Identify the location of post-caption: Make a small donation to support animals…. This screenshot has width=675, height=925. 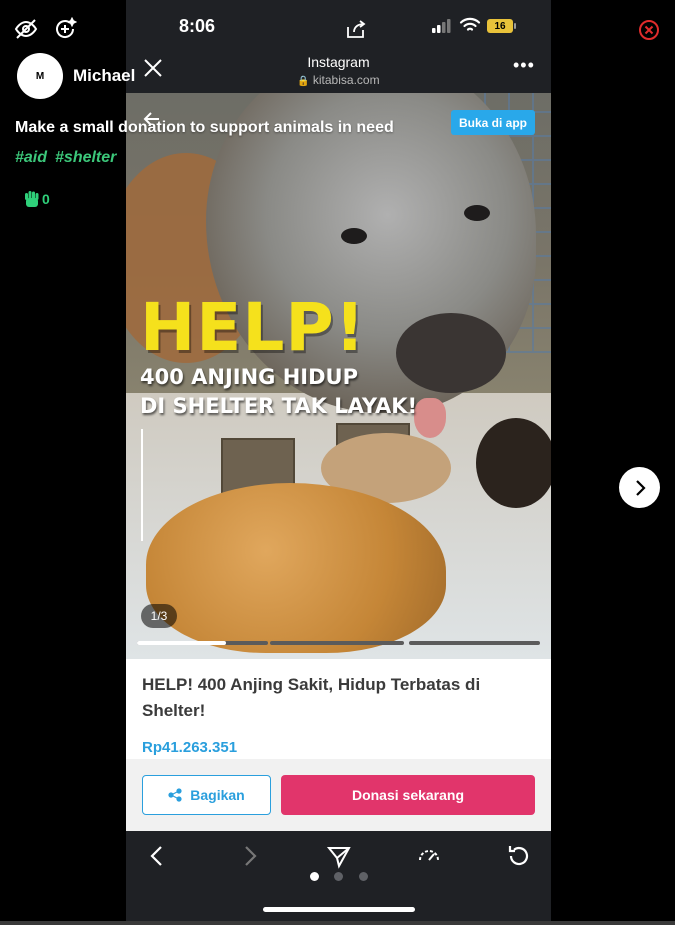
(204, 127).